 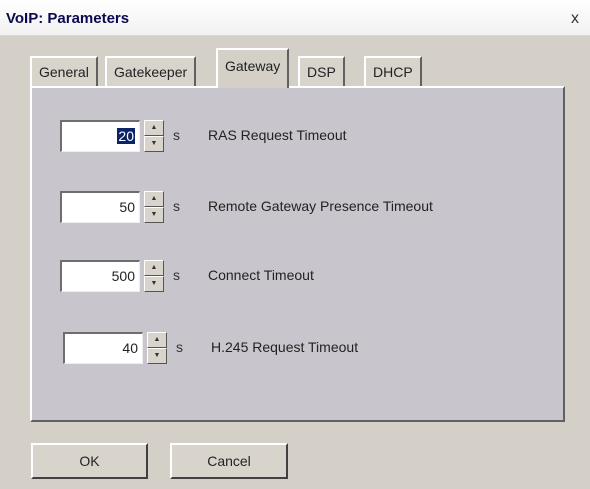 I want to click on remote-gateway-presence-timeout-spinner: ▲ ▼, so click(x=154, y=207).